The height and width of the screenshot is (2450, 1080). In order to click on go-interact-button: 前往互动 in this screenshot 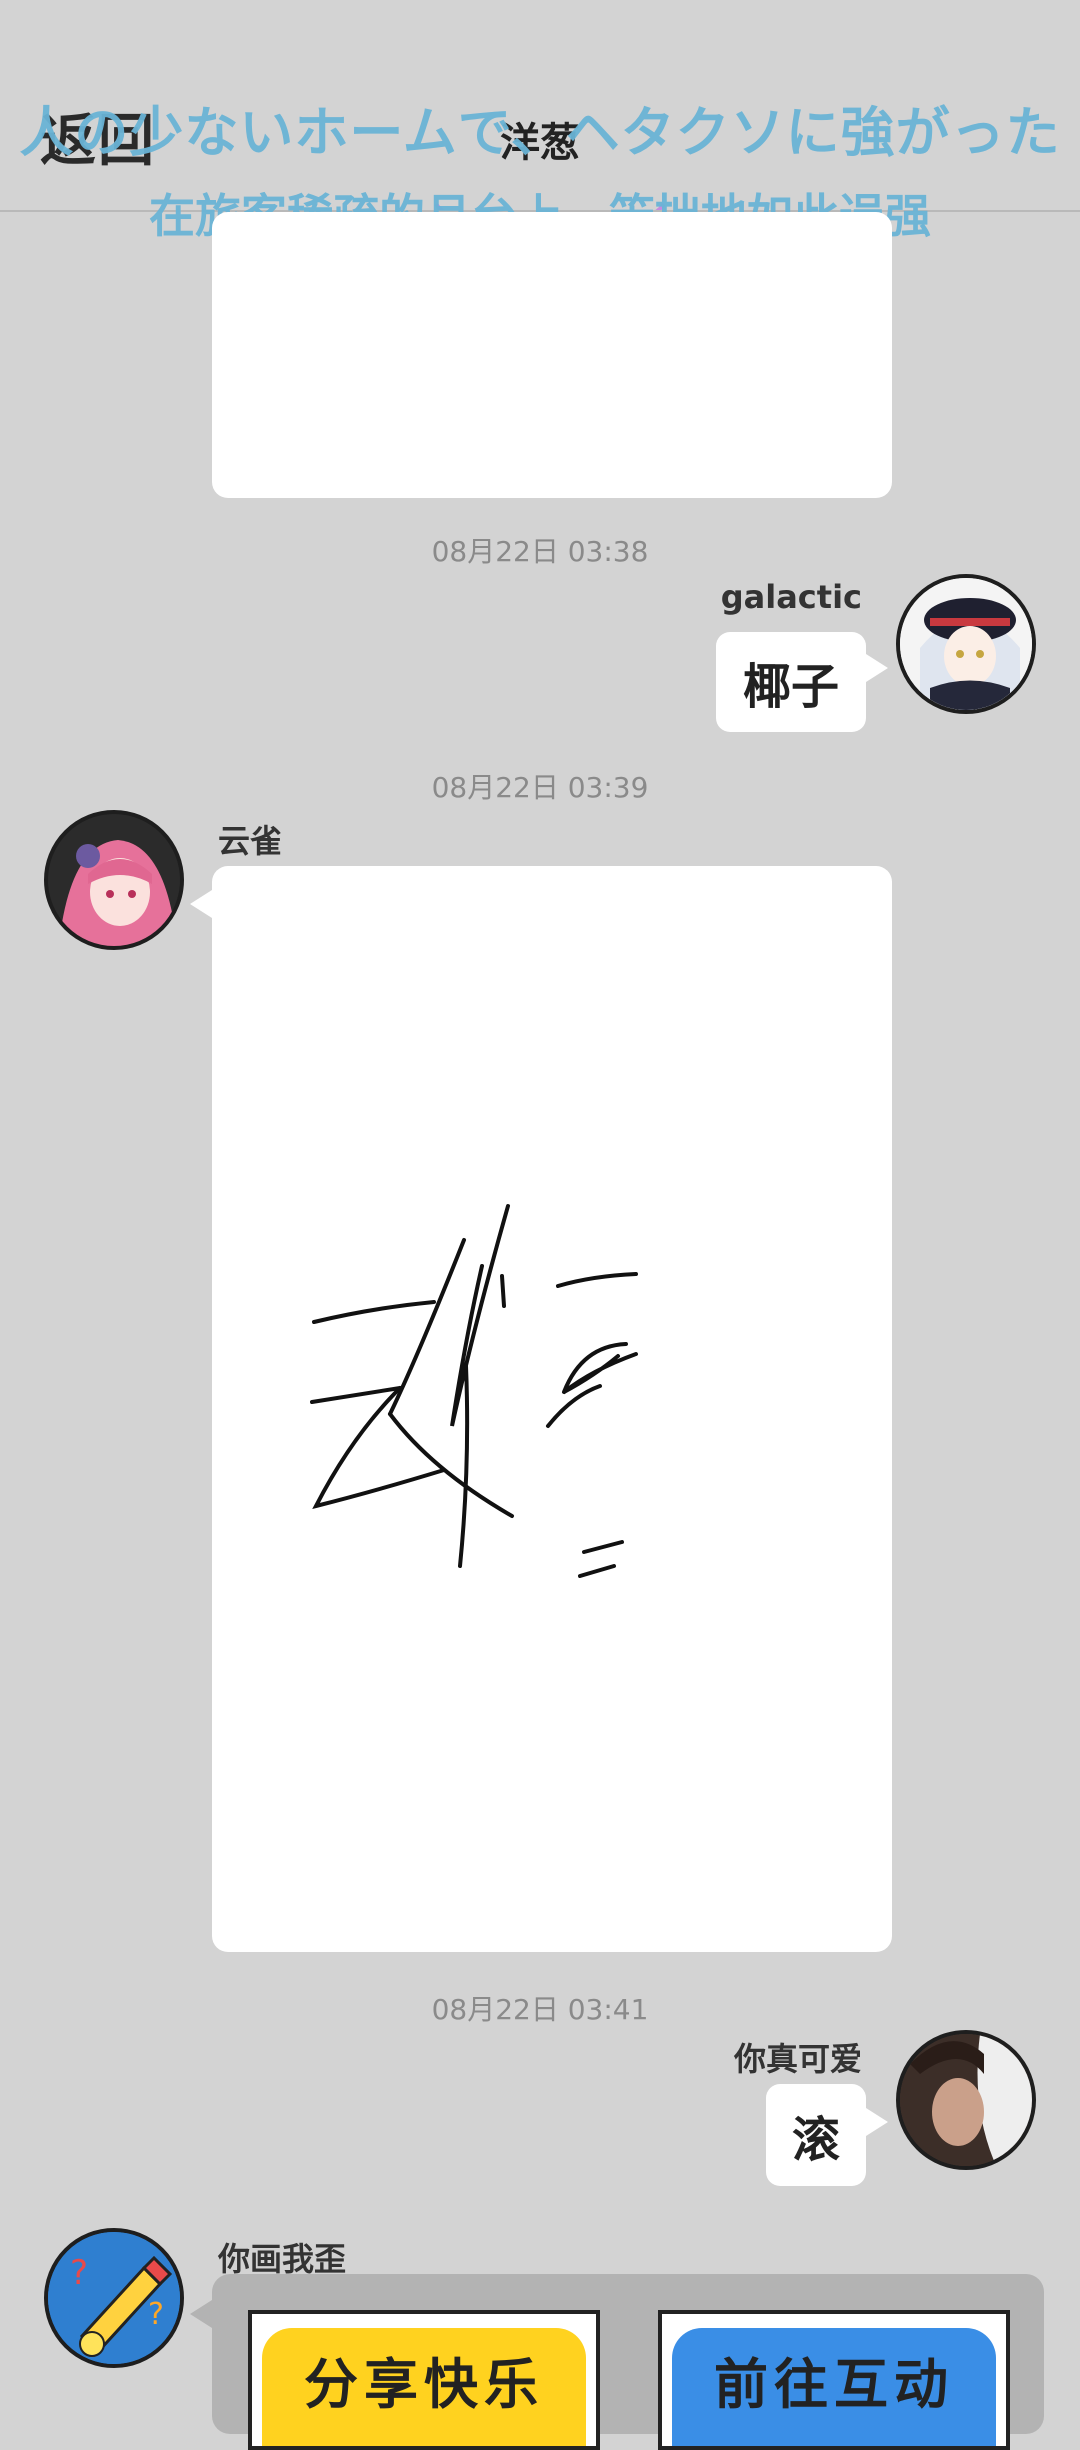, I will do `click(834, 2380)`.